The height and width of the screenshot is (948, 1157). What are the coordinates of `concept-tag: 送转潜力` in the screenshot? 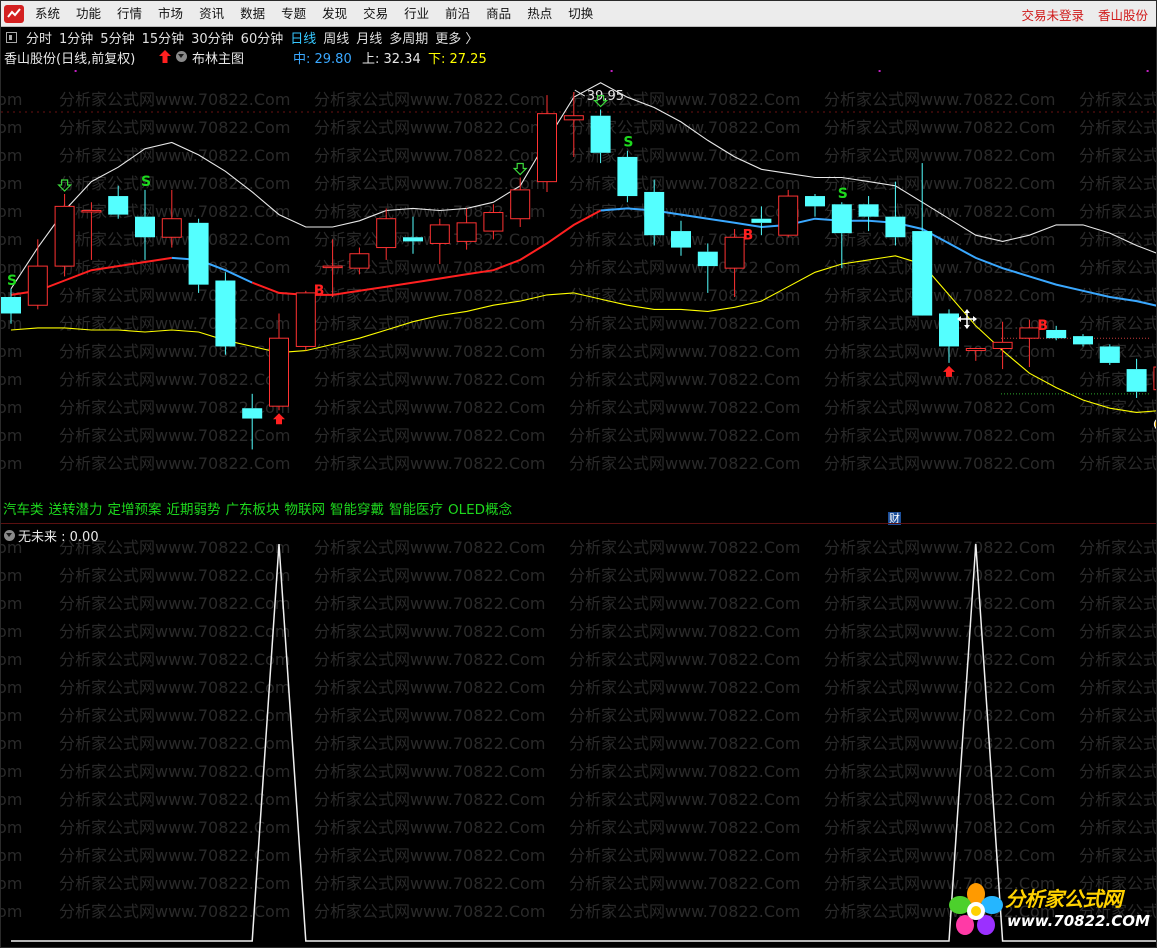 It's located at (76, 508).